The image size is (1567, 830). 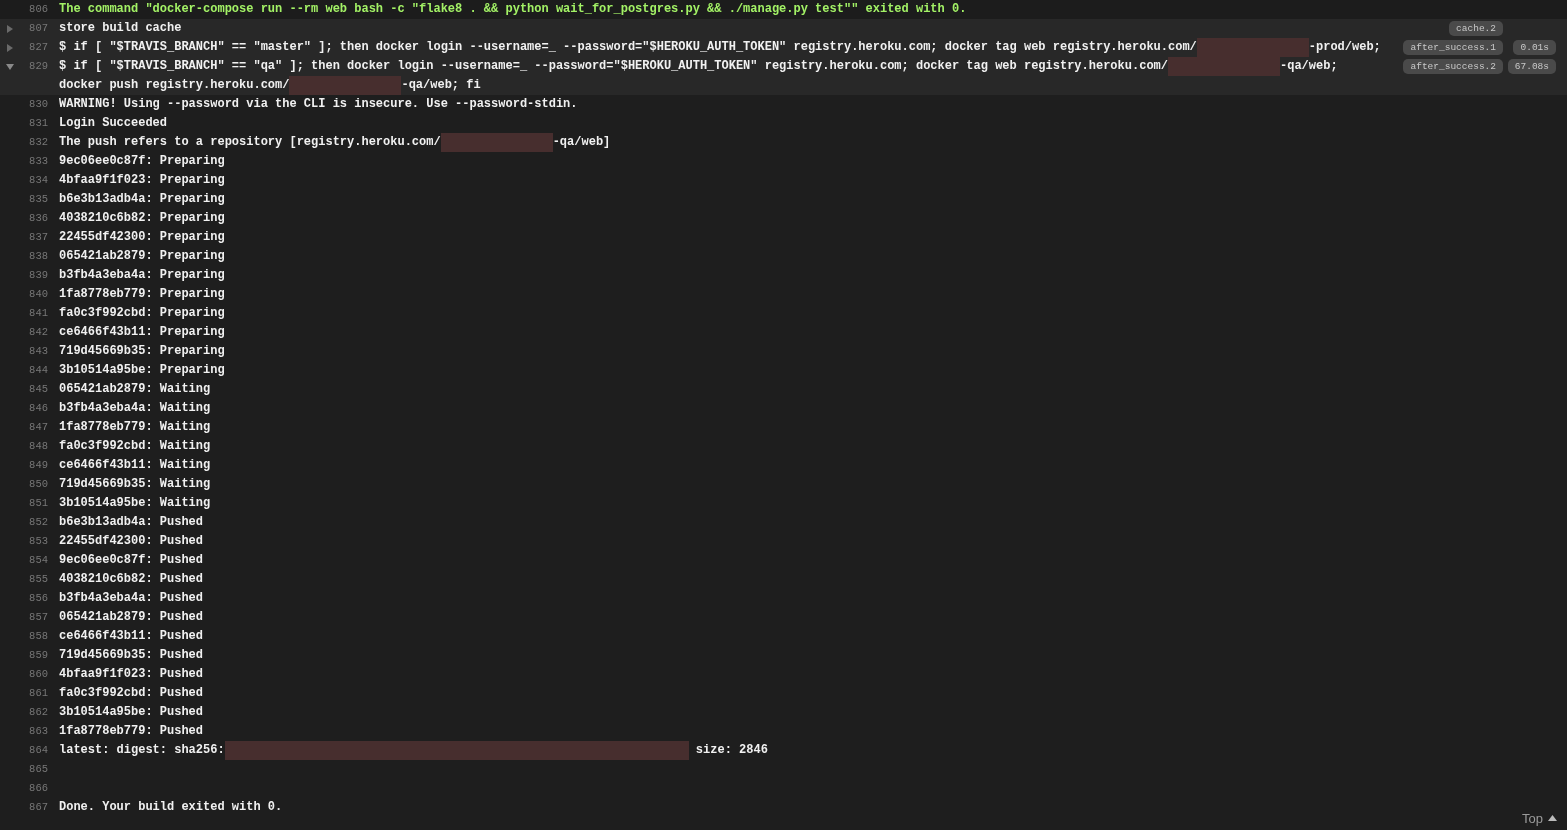 What do you see at coordinates (131, 541) in the screenshot?
I see `log-text: 22455df42300: Pushed` at bounding box center [131, 541].